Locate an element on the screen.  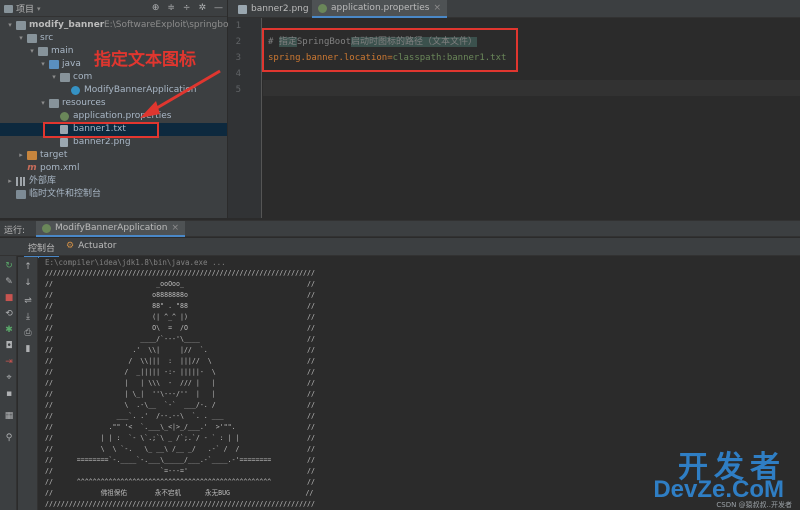
collapse-all-icon: ≑ is located at coordinates (171, 8).